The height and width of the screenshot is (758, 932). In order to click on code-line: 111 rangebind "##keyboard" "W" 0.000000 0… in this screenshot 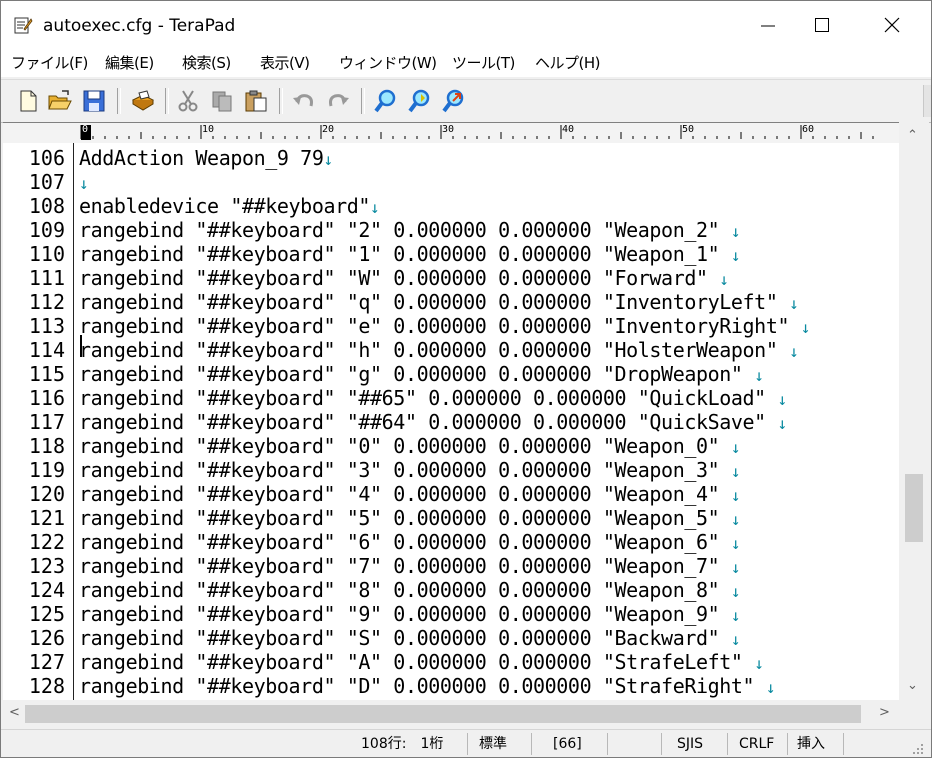, I will do `click(451, 278)`.